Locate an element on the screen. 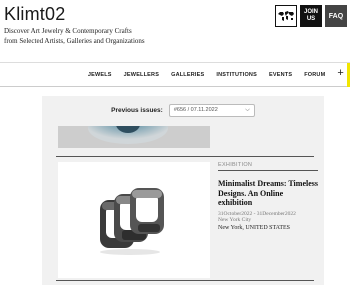 This screenshot has height=285, width=350. faq-label: FAQ is located at coordinates (336, 16).